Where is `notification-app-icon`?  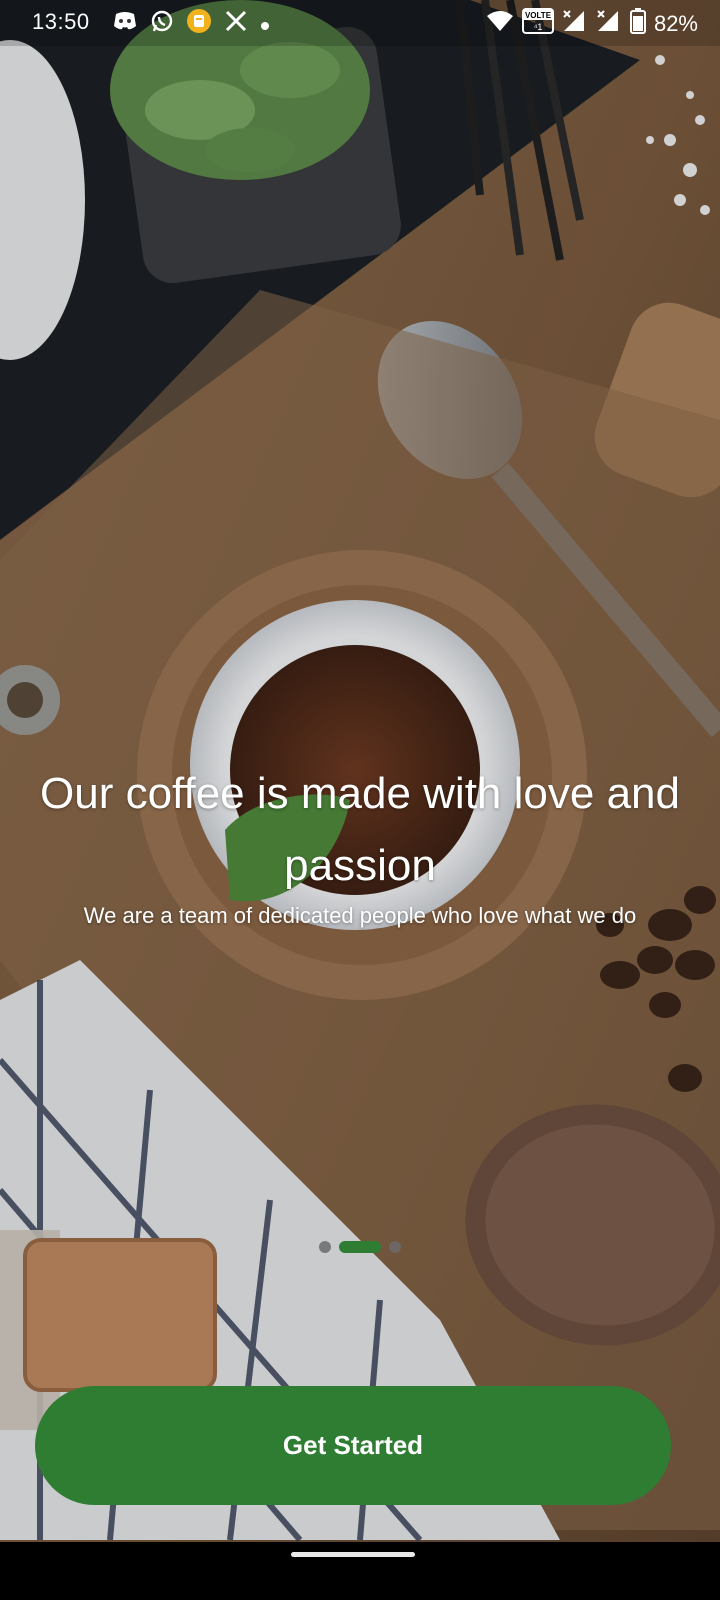
notification-app-icon is located at coordinates (199, 24).